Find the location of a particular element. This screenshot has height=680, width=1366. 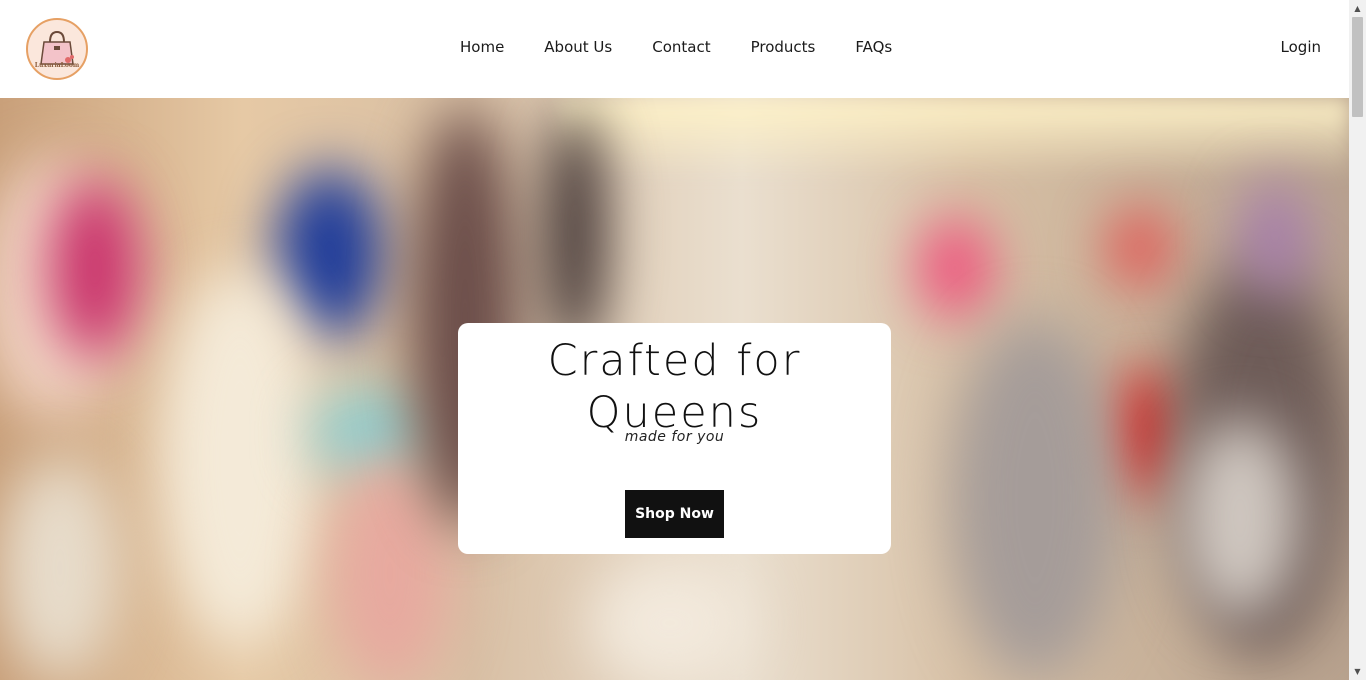

nav-item-products: Products is located at coordinates (783, 47).